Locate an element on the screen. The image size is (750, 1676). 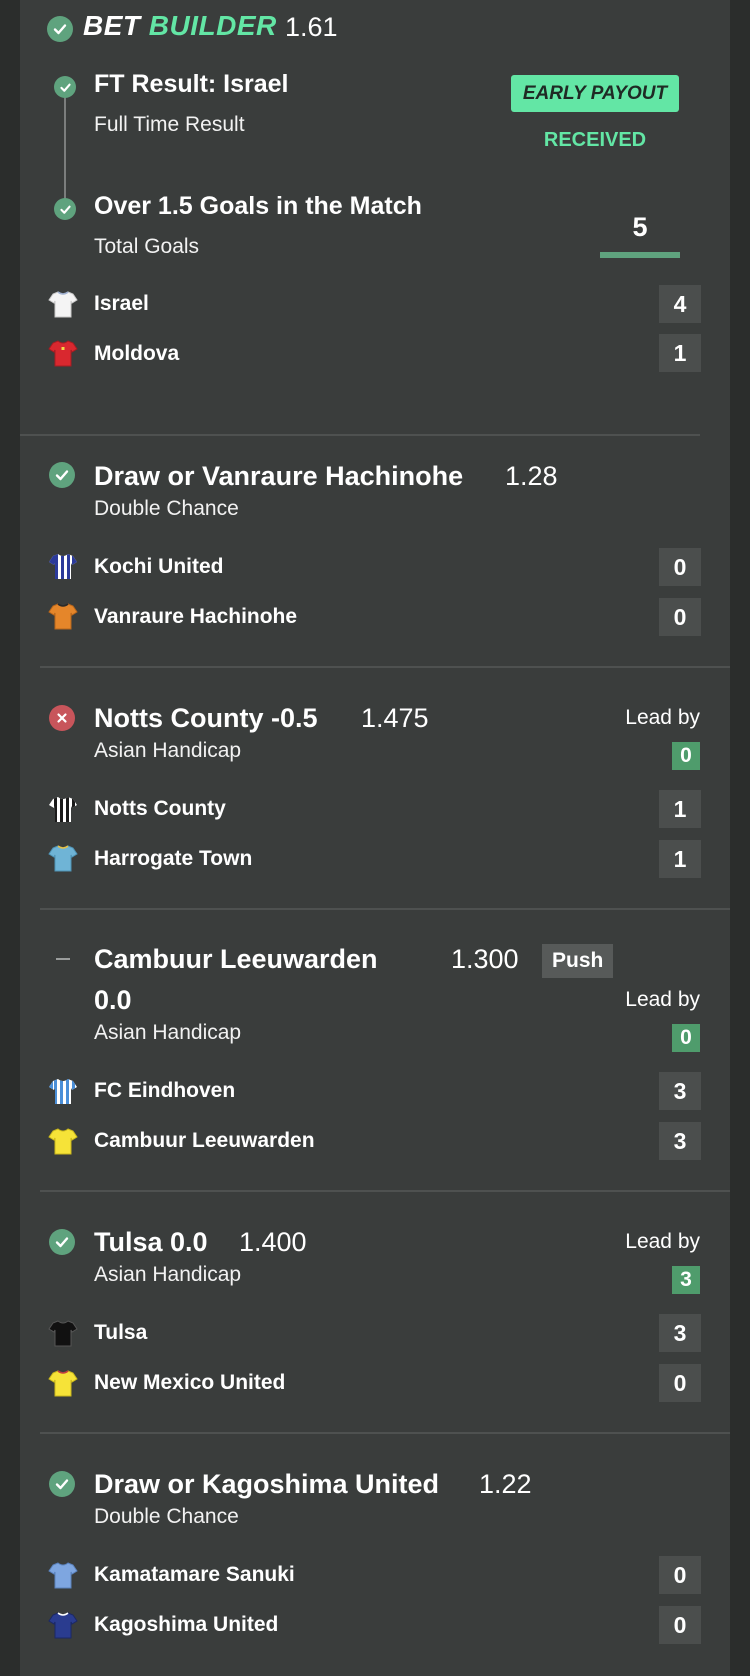
early-payout-badge: EARLY PAYOUT is located at coordinates (595, 93).